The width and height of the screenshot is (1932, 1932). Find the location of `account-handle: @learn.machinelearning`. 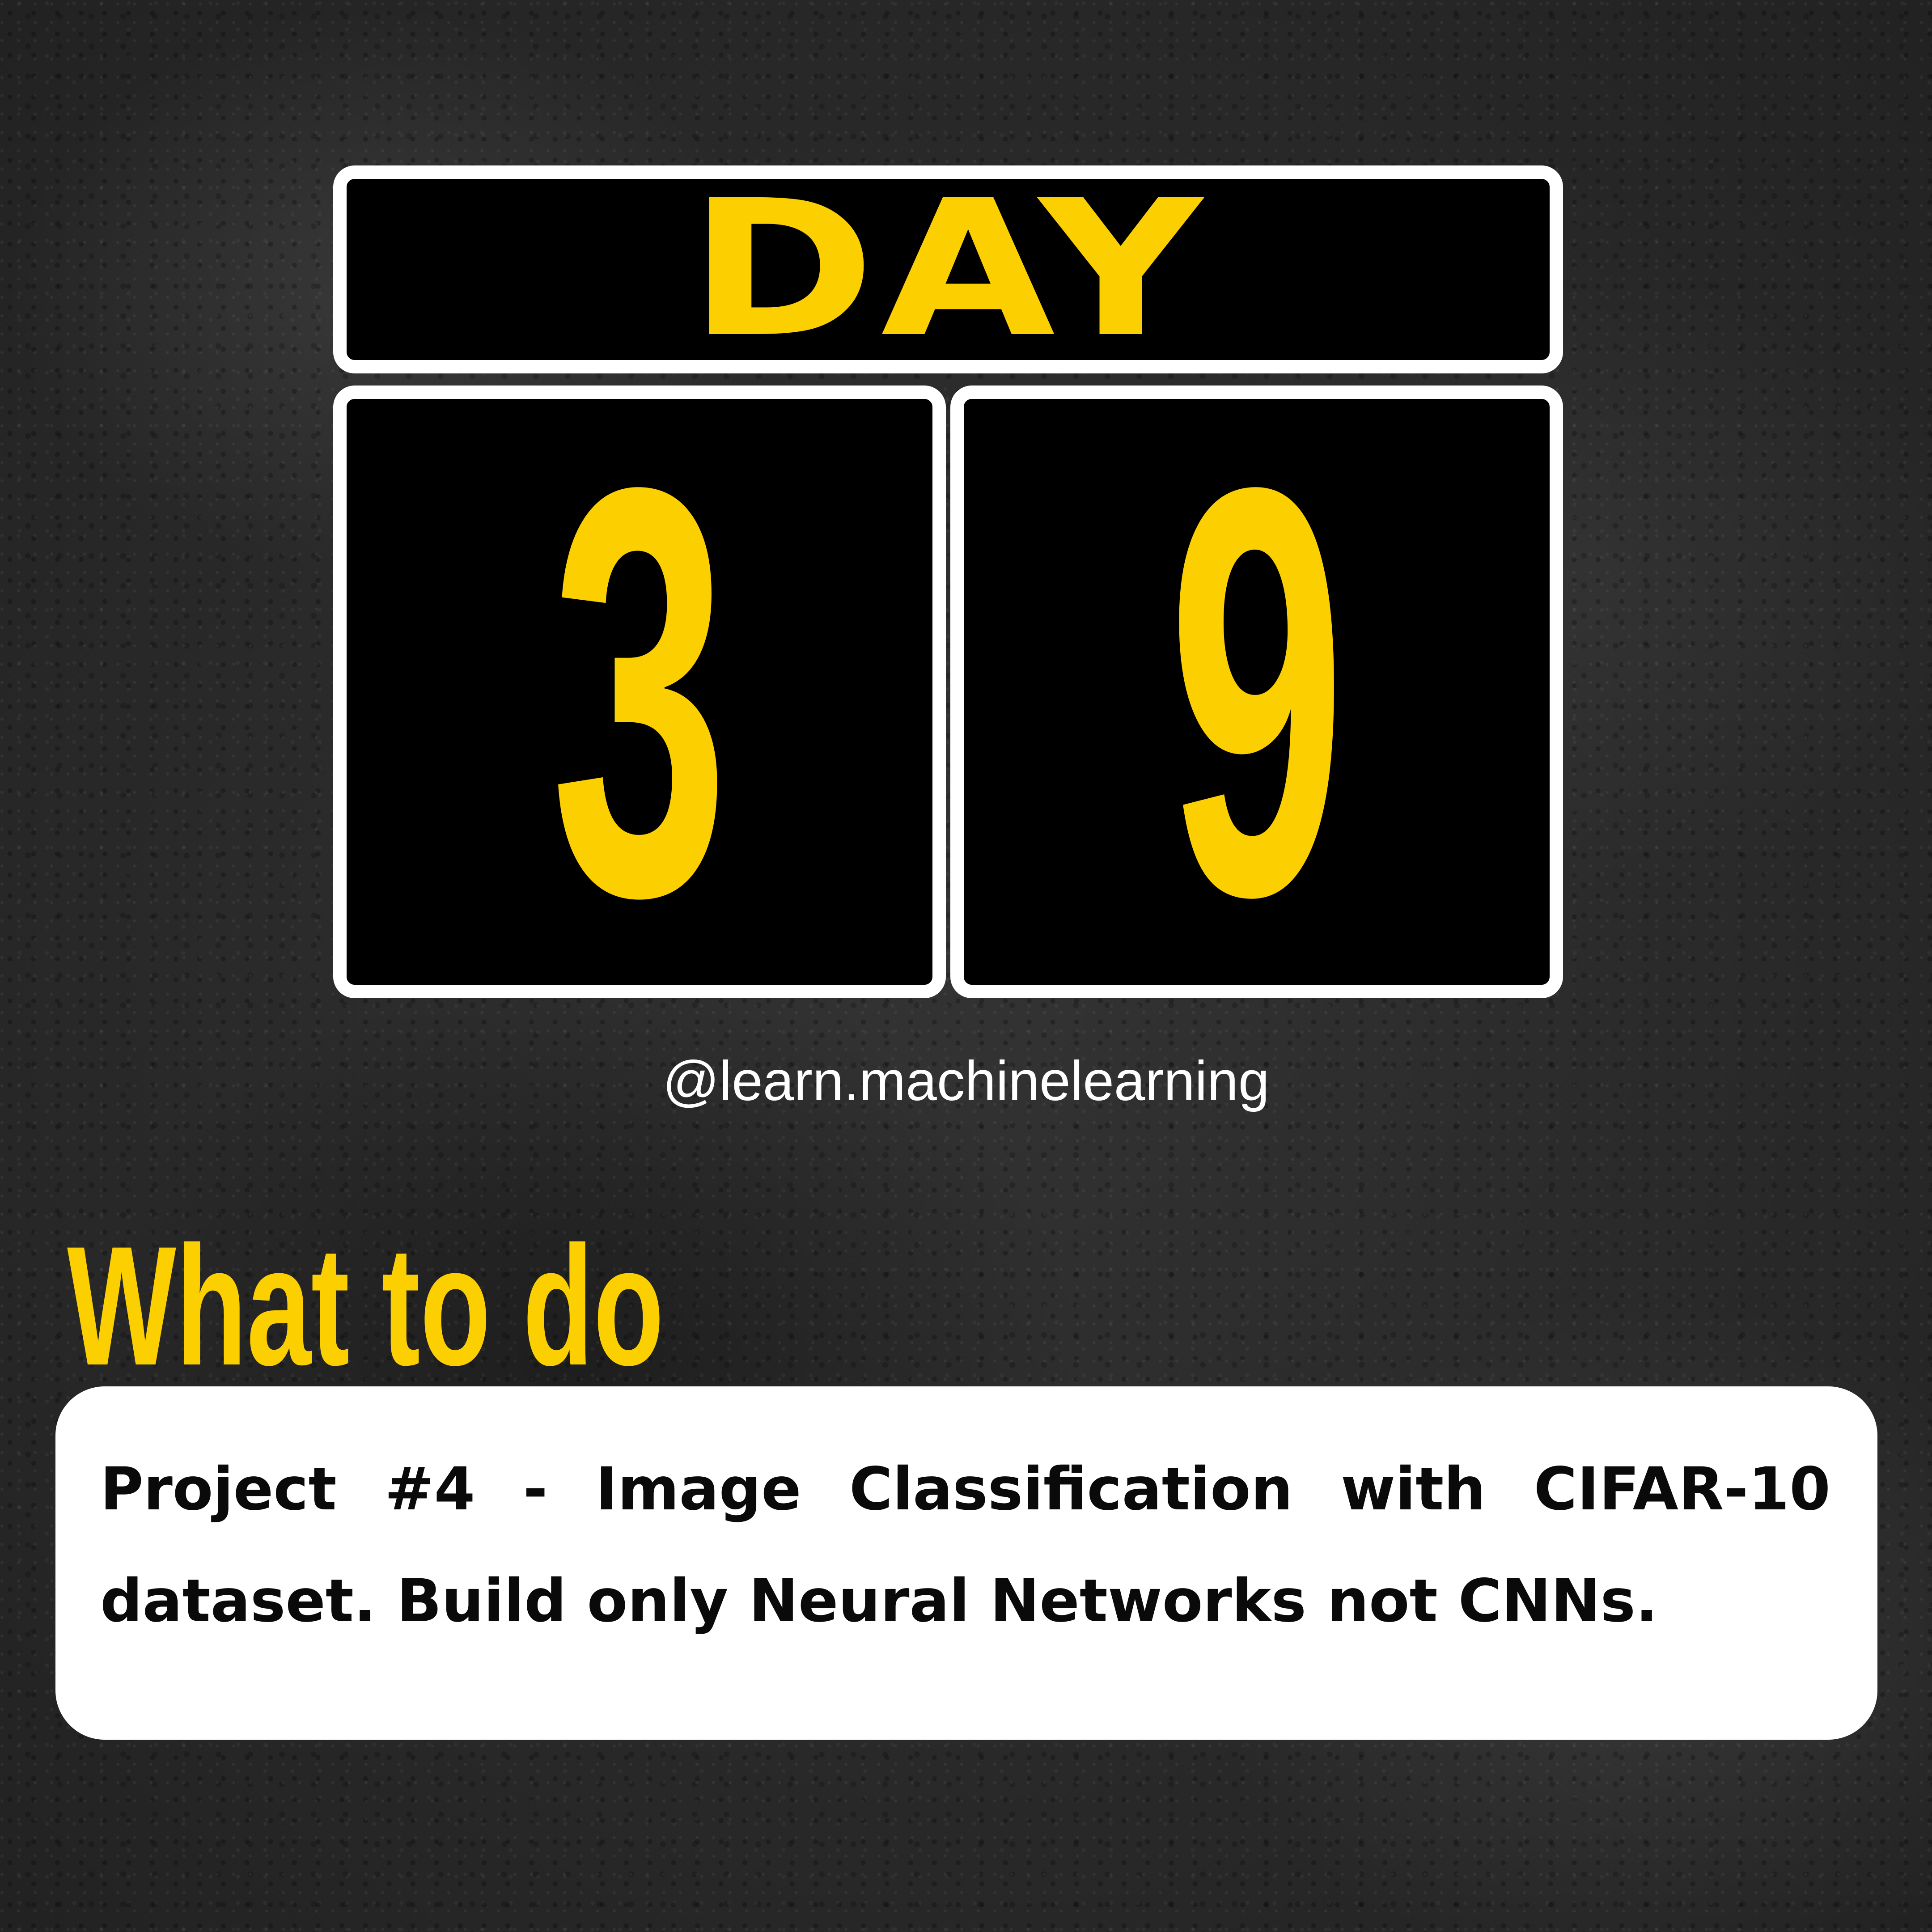

account-handle: @learn.machinelearning is located at coordinates (966, 1081).